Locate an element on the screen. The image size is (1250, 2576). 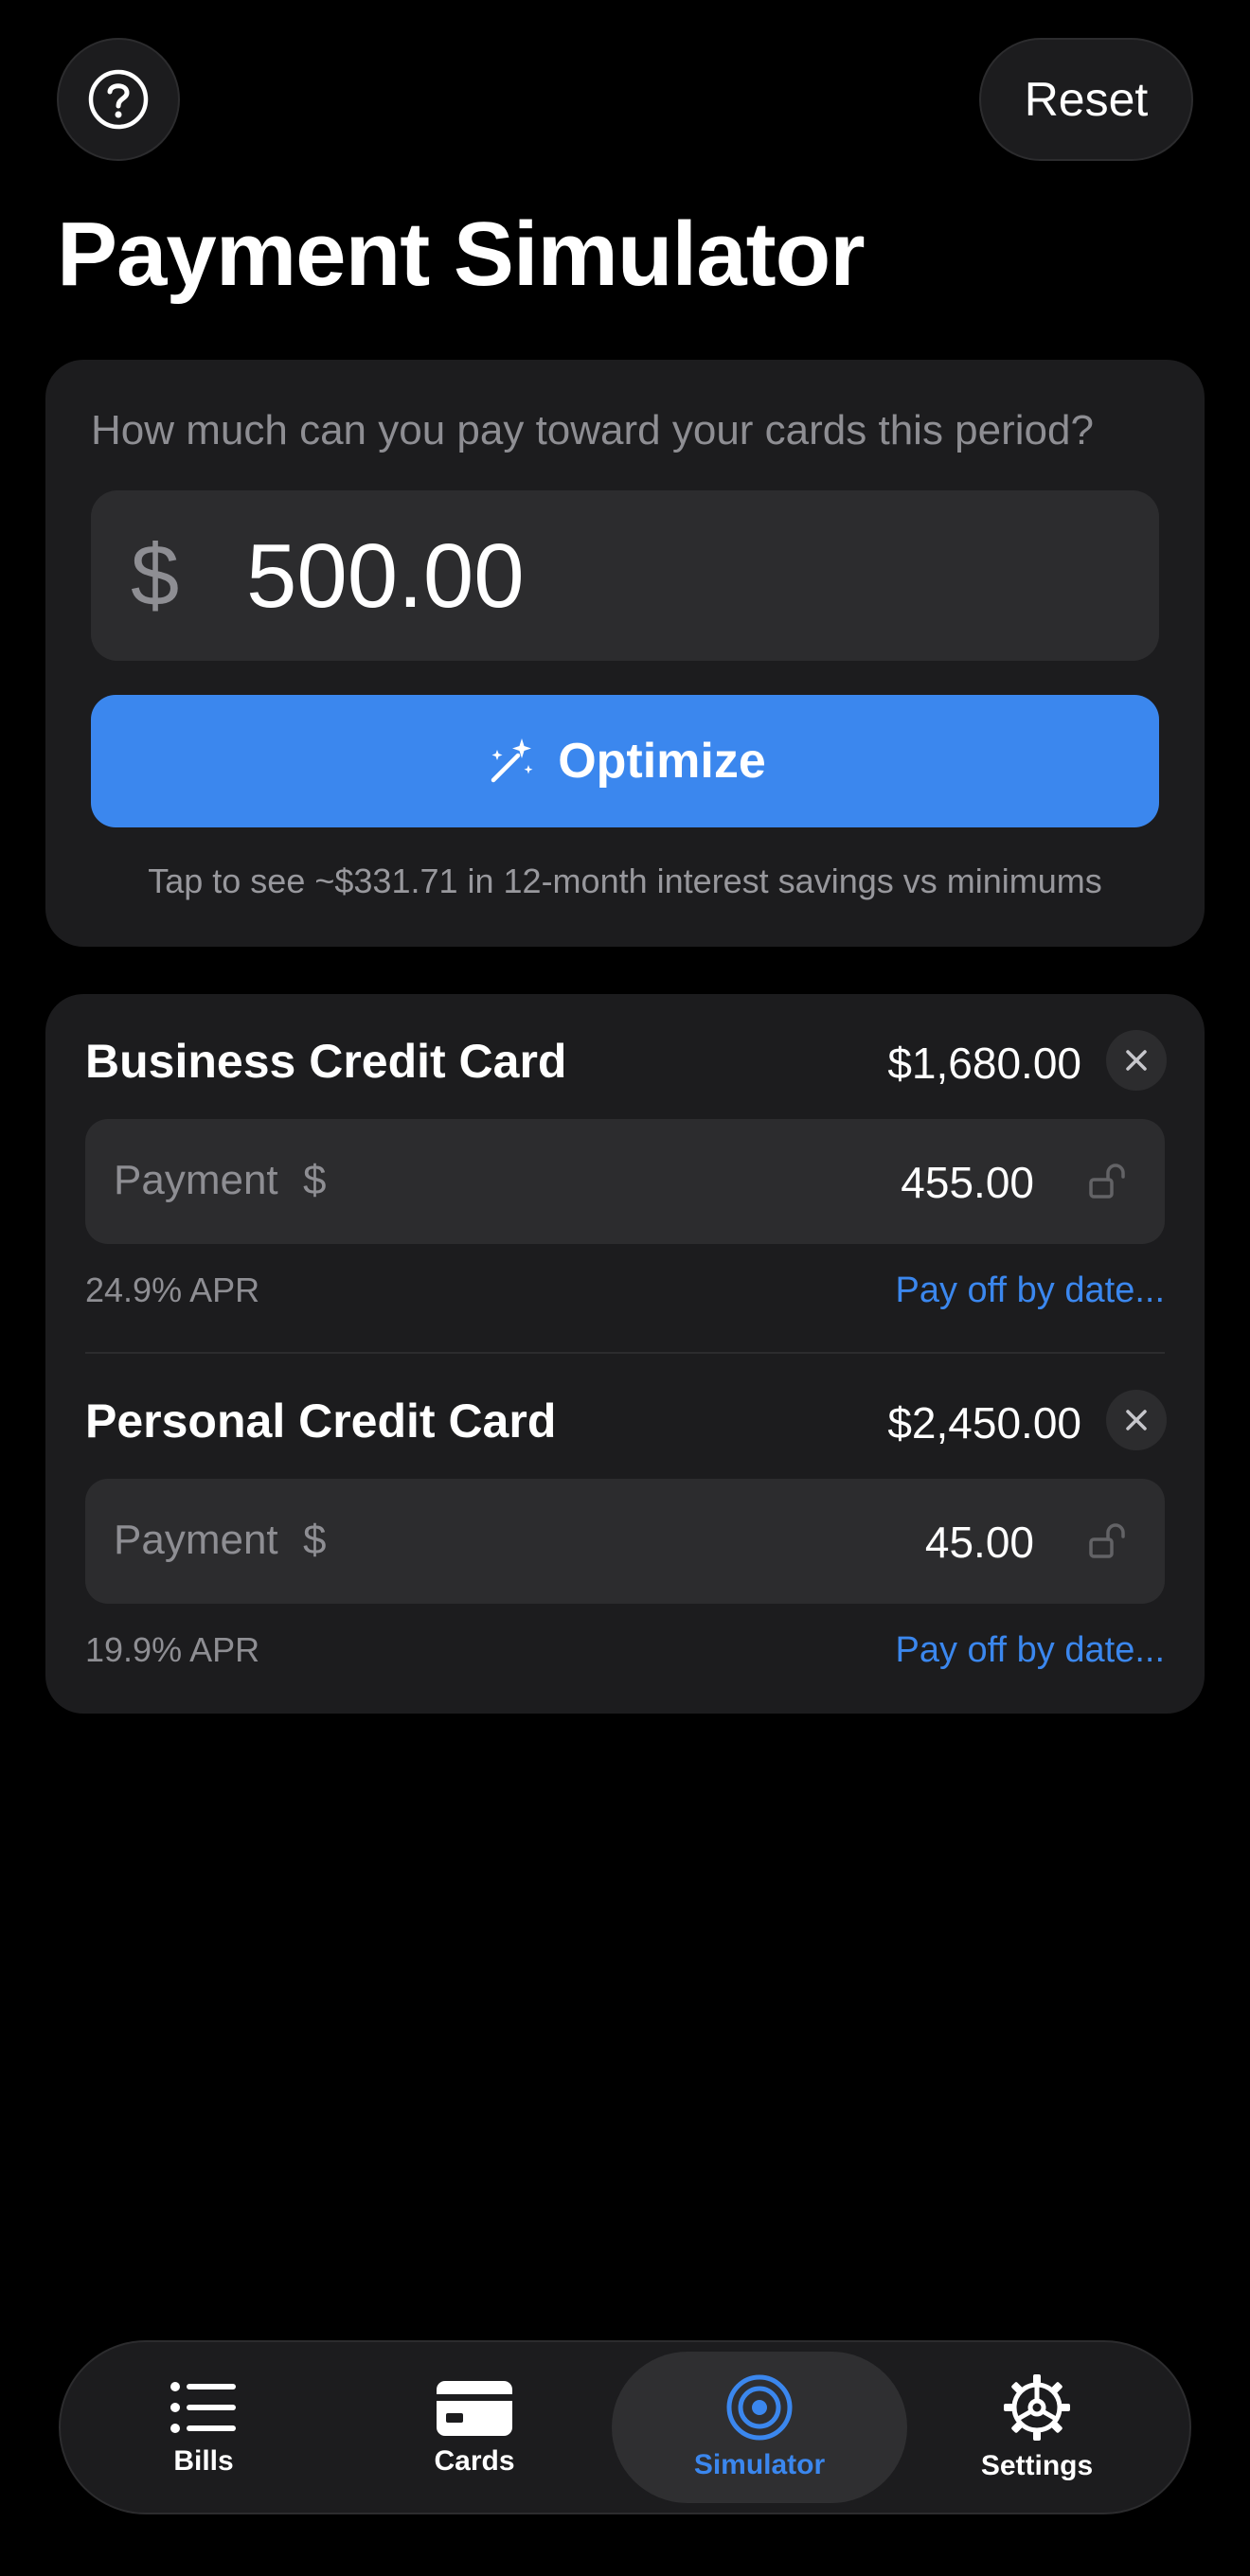
help-button is located at coordinates (119, 100).